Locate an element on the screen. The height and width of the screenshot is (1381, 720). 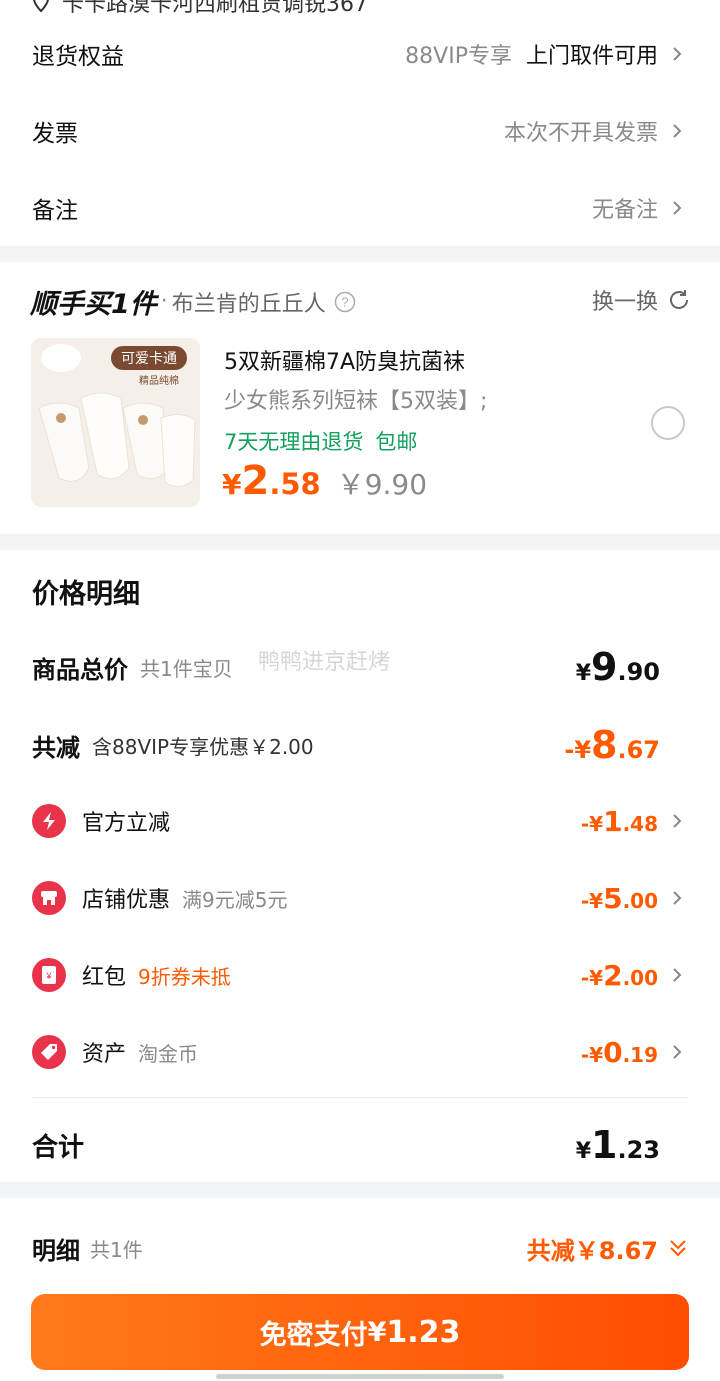
divider is located at coordinates (360, 1097).